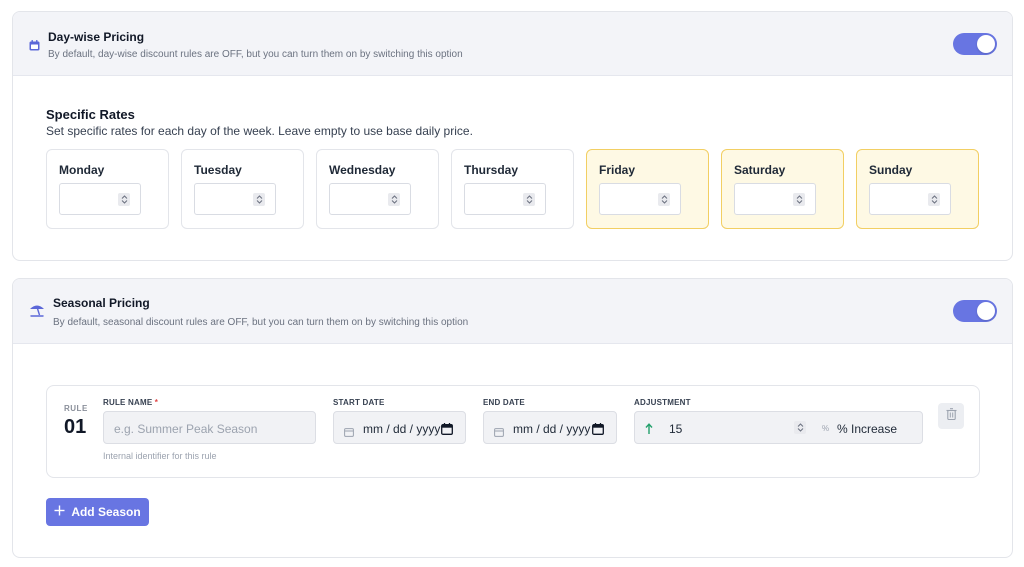 The image size is (1024, 567). I want to click on rule-name-hint: Internal identifier for this rule, so click(160, 456).